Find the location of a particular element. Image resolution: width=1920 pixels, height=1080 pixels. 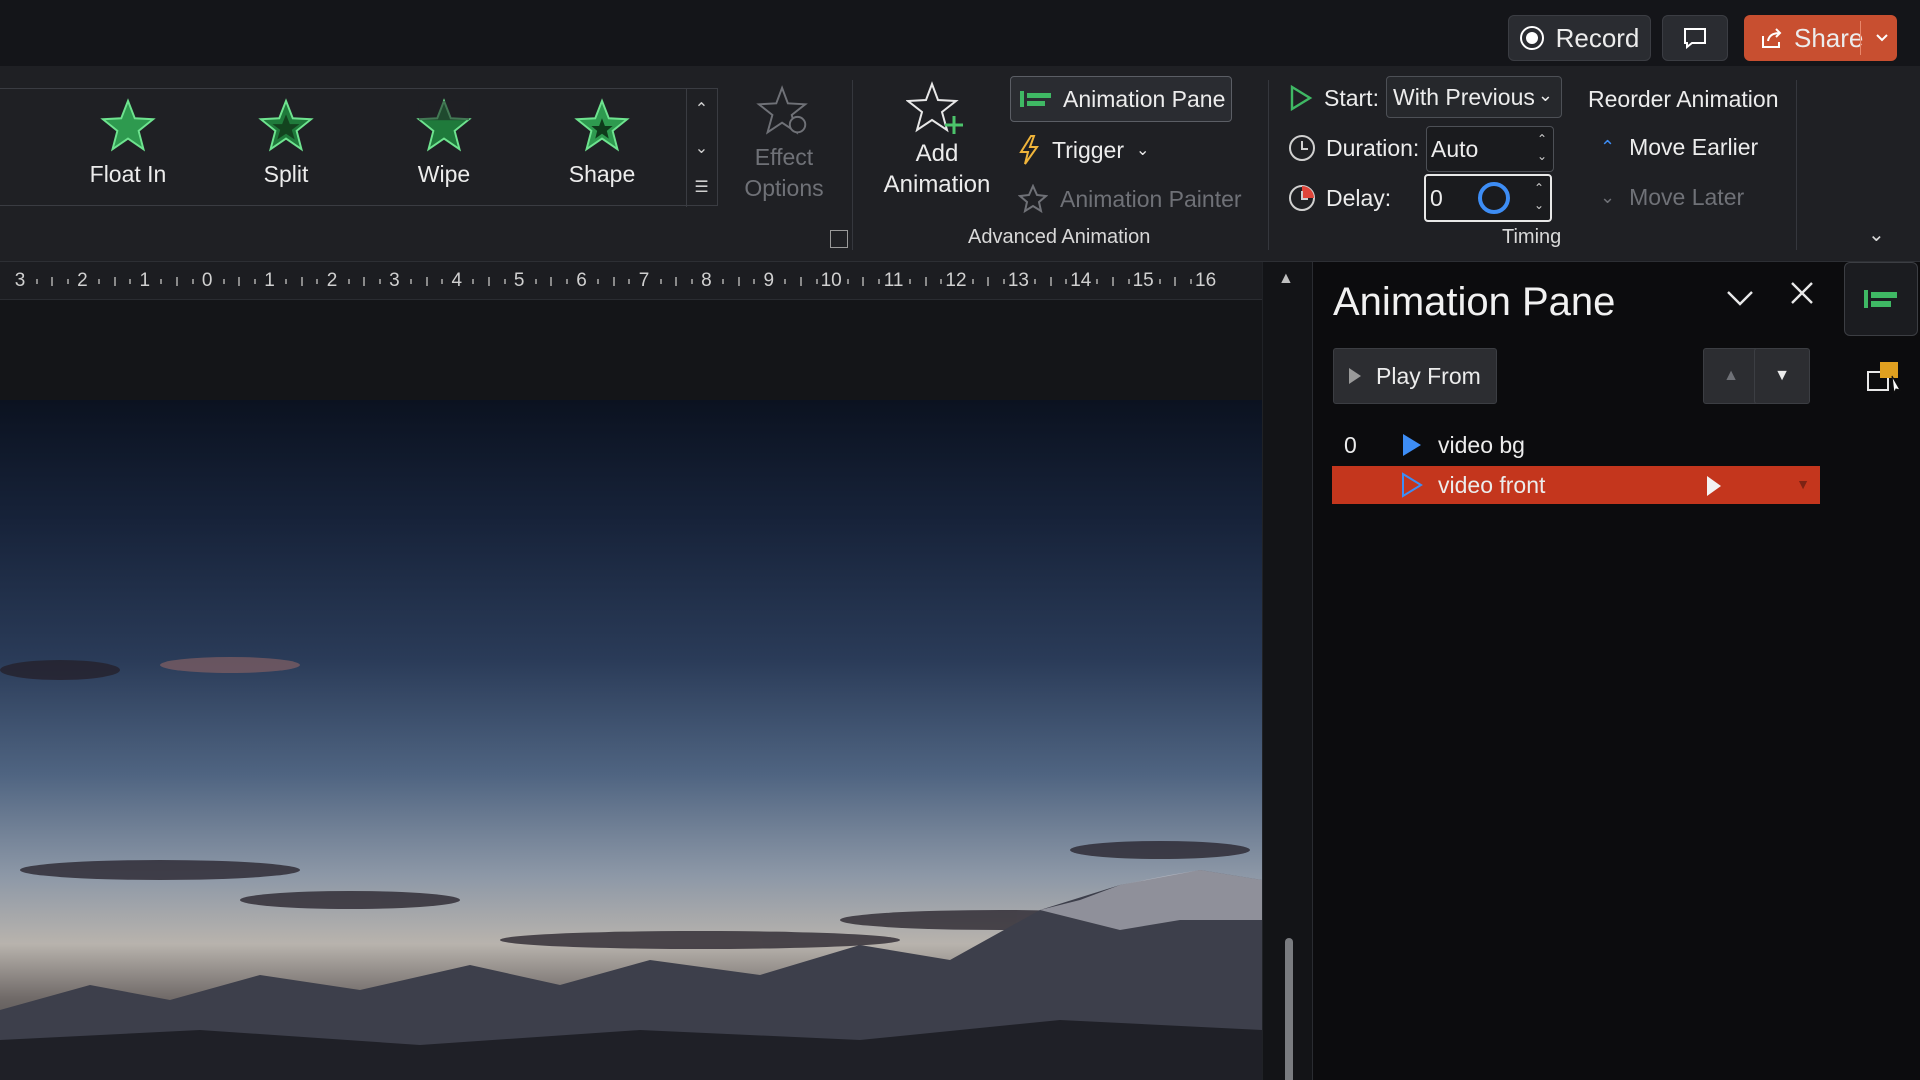

duration-label: Duration: is located at coordinates (1373, 147).